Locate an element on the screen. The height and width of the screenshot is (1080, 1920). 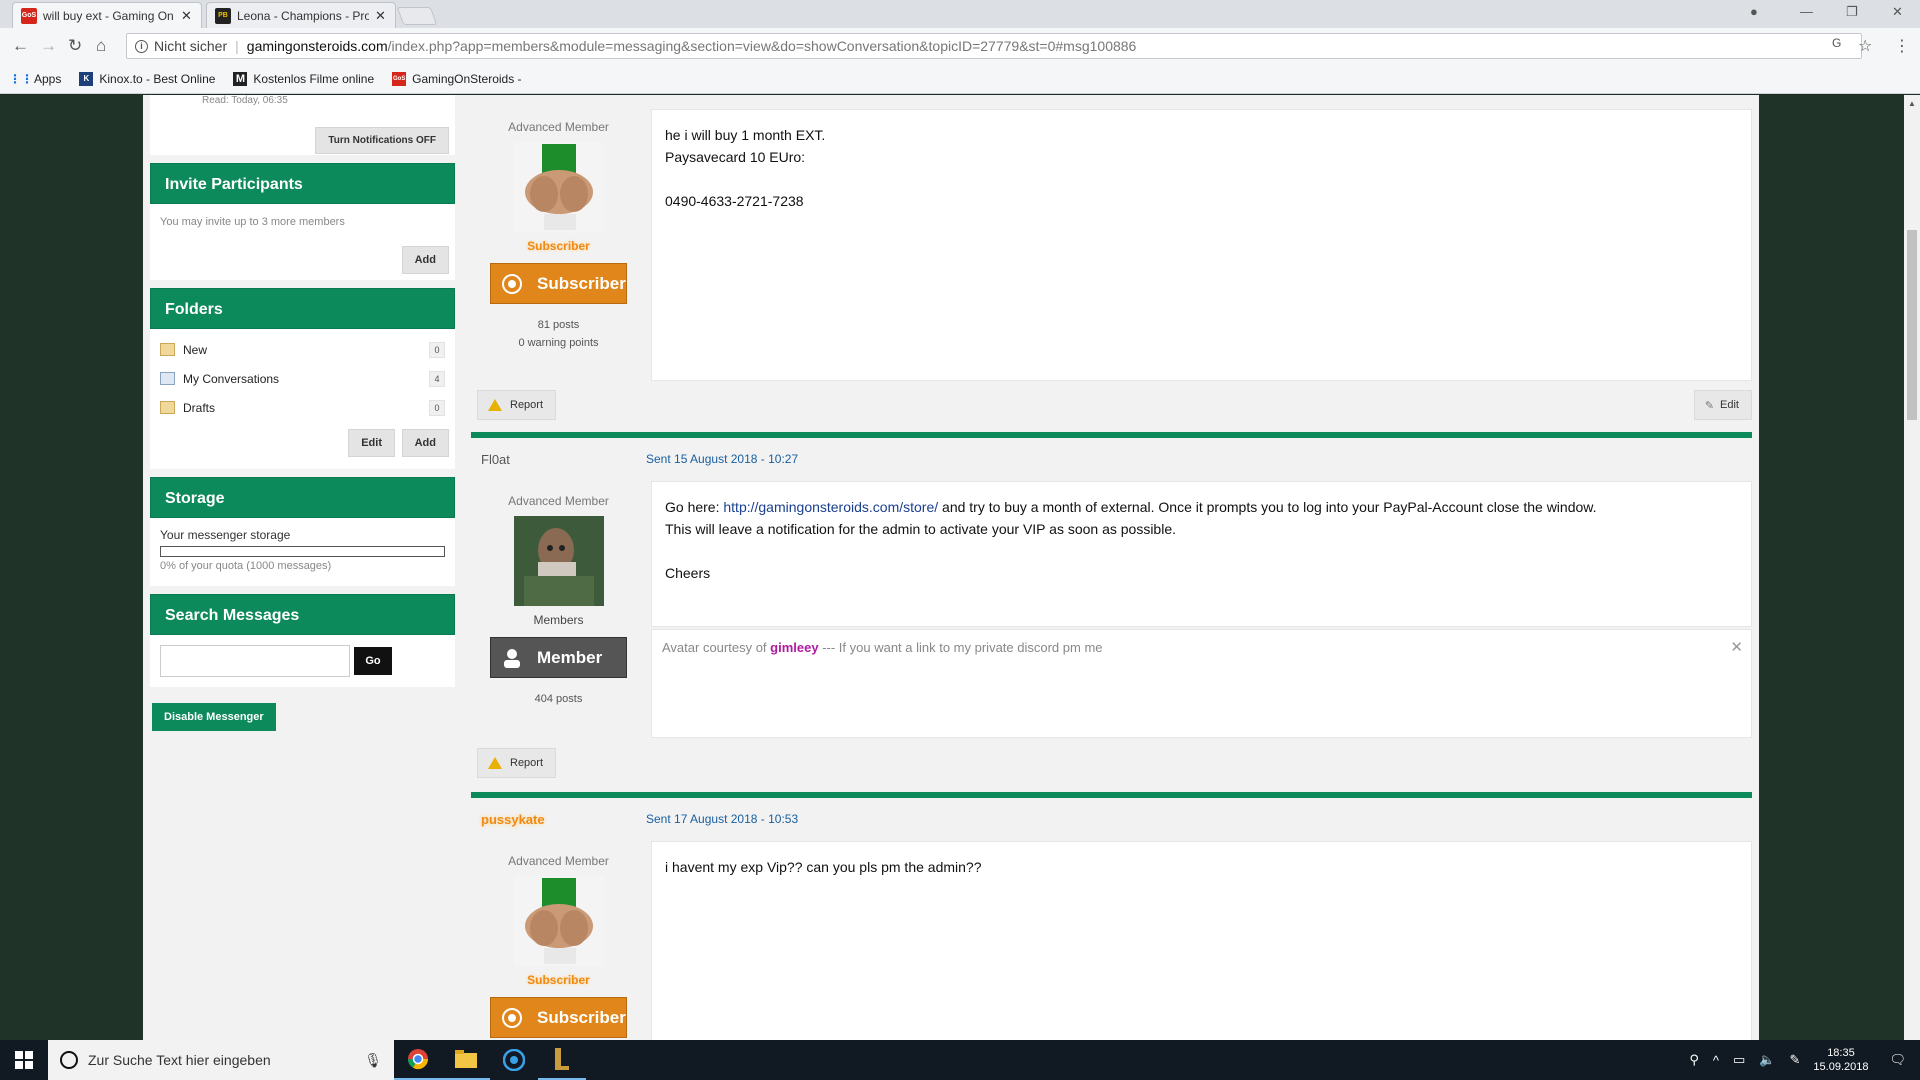
bookmark-kinox: K Kinox.to - Best Online is located at coordinates (147, 78).